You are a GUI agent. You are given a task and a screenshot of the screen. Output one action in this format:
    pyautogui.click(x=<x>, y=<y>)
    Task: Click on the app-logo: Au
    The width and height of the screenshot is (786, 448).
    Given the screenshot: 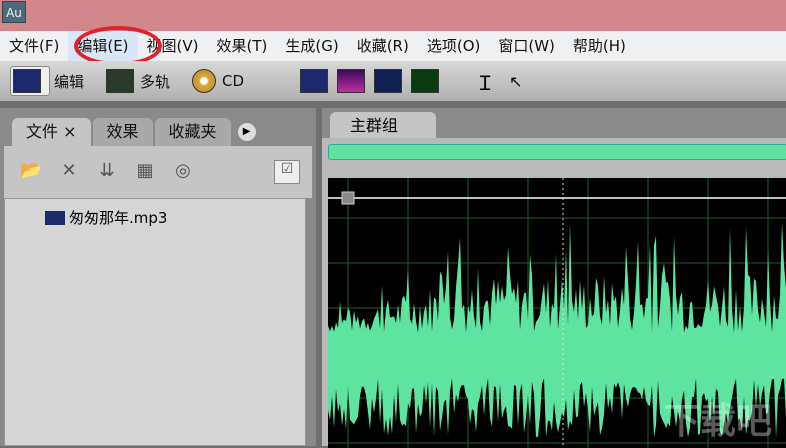 What is the action you would take?
    pyautogui.click(x=14, y=12)
    